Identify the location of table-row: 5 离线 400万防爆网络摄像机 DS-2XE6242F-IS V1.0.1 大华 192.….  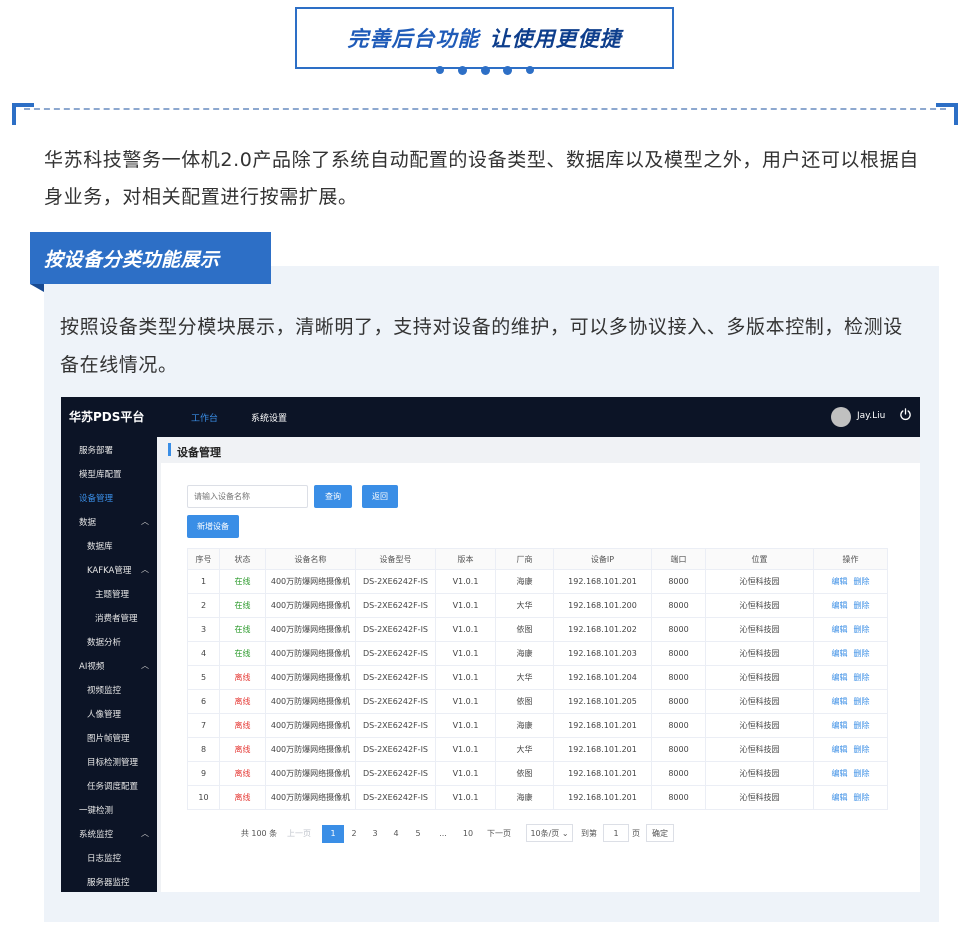
(537, 677).